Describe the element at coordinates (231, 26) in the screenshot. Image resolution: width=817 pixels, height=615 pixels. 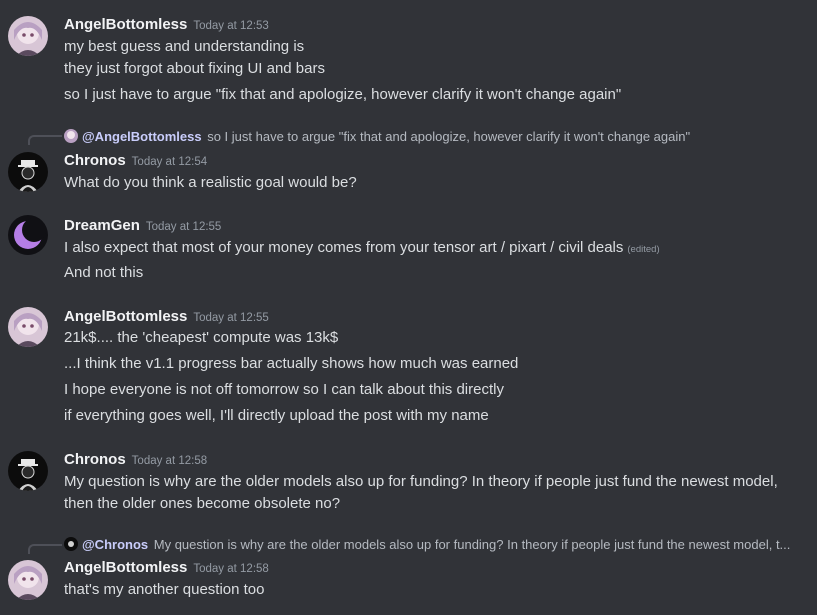
I see `timestamp: Today at 12:53` at that location.